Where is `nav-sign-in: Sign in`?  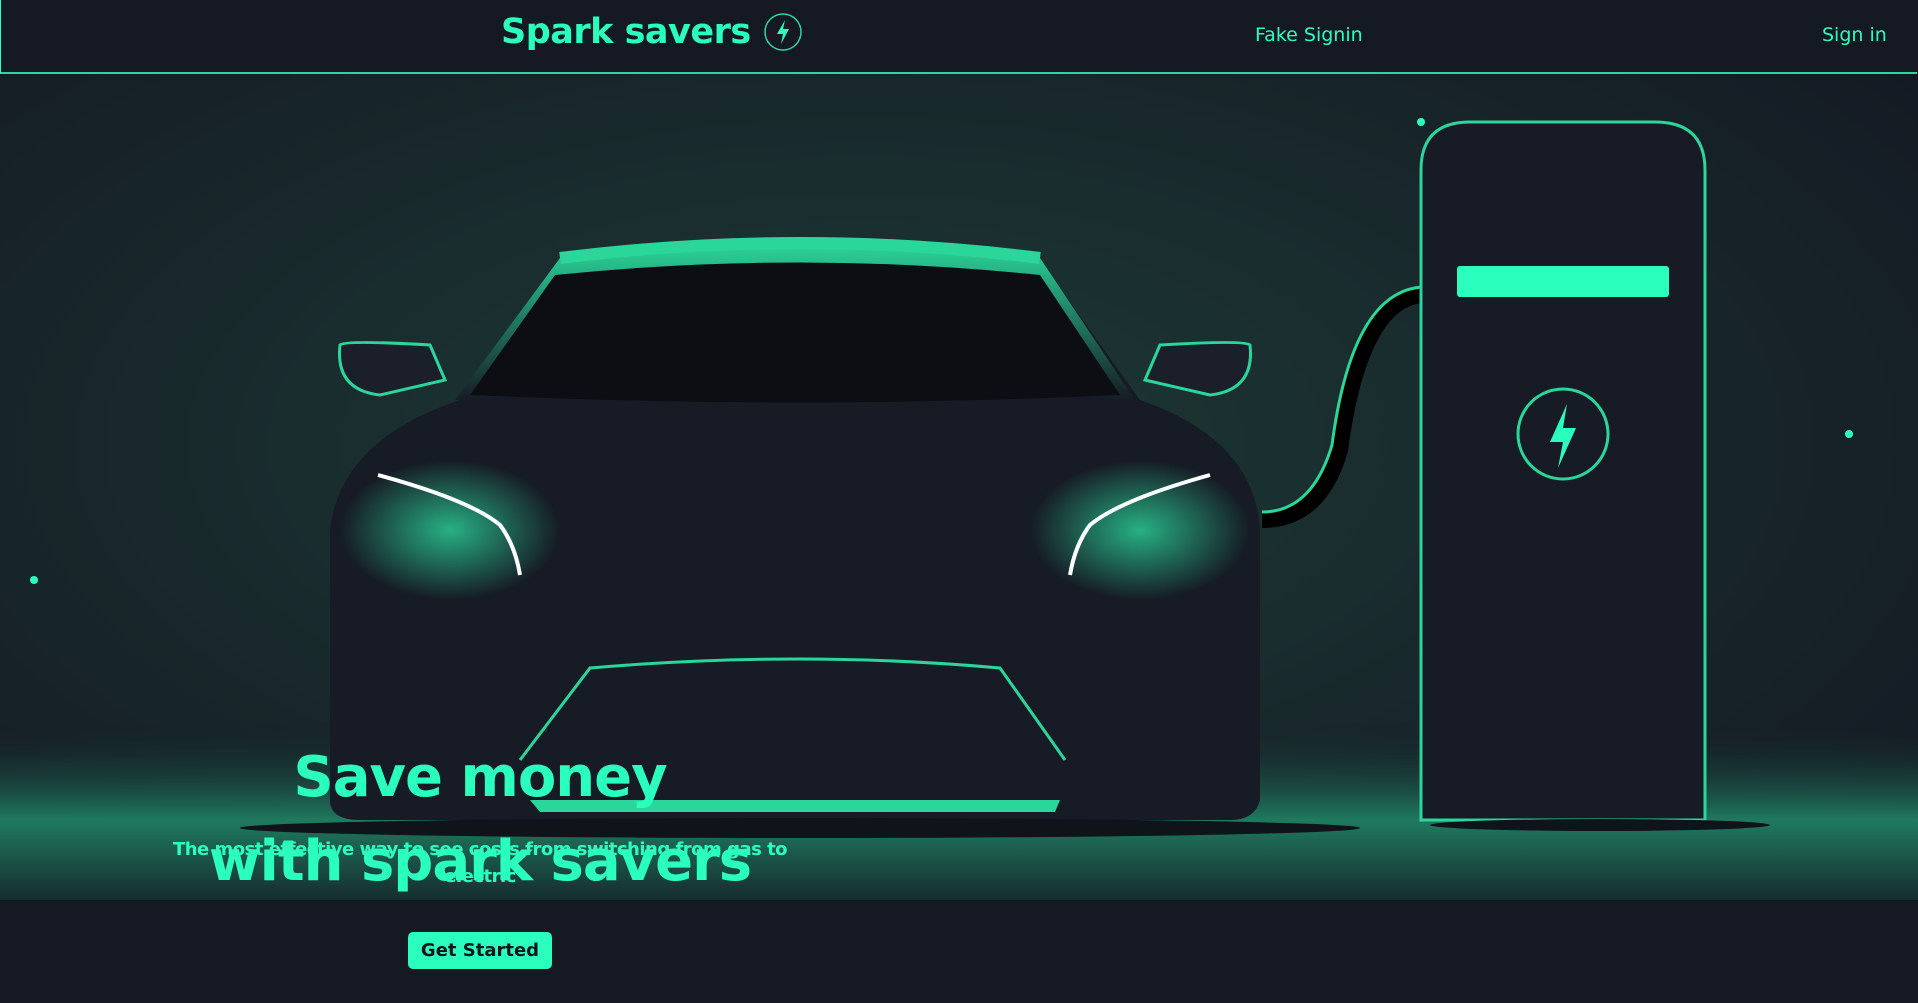 nav-sign-in: Sign in is located at coordinates (1854, 35).